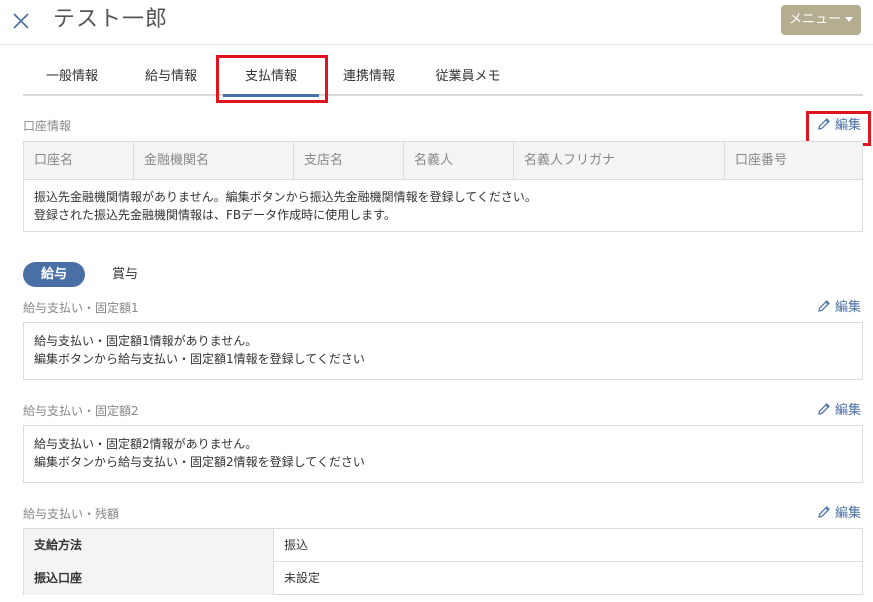 The image size is (873, 602). Describe the element at coordinates (146, 444) in the screenshot. I see `fixed2-empty-line: 給与支払い・固定額2情報がありません。` at that location.